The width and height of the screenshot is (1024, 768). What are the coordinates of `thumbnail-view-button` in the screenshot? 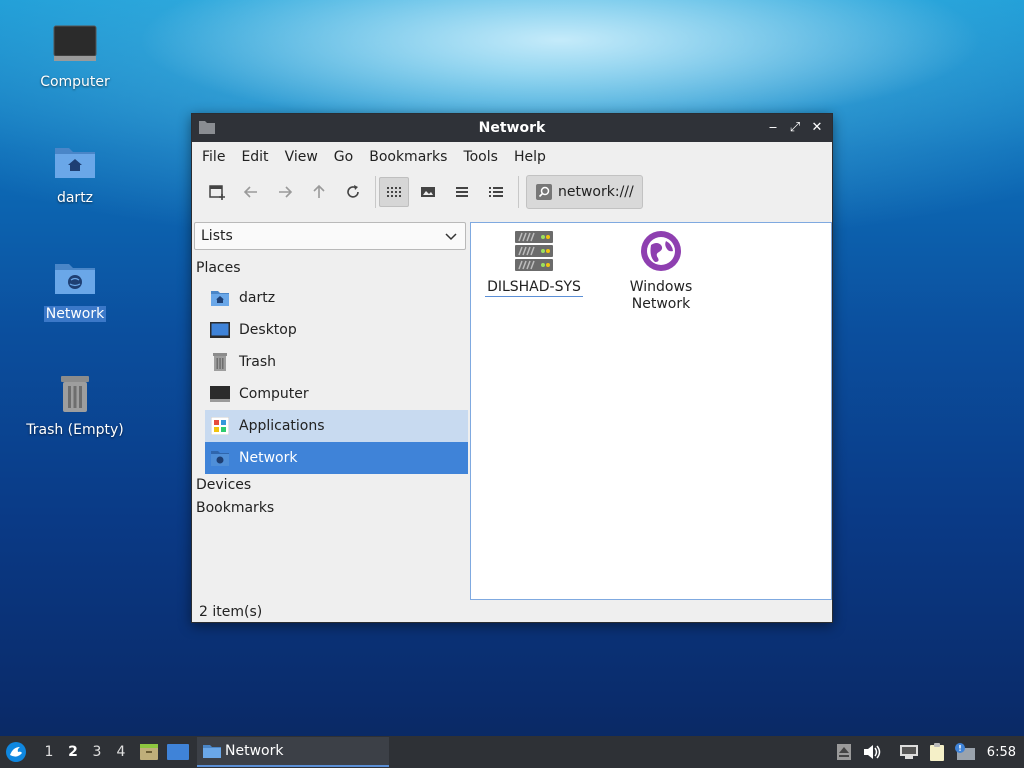 It's located at (428, 192).